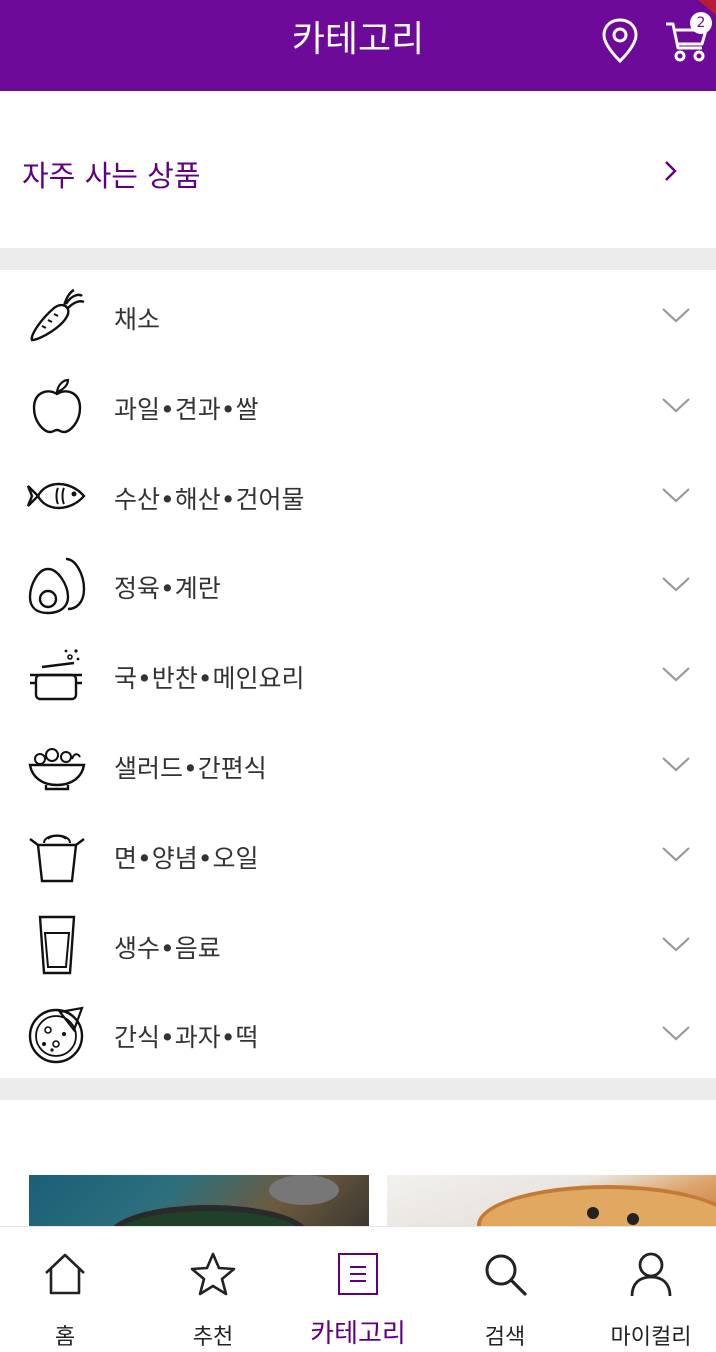 The height and width of the screenshot is (1352, 716). I want to click on category-item: 간식•과자•떡, so click(358, 1033).